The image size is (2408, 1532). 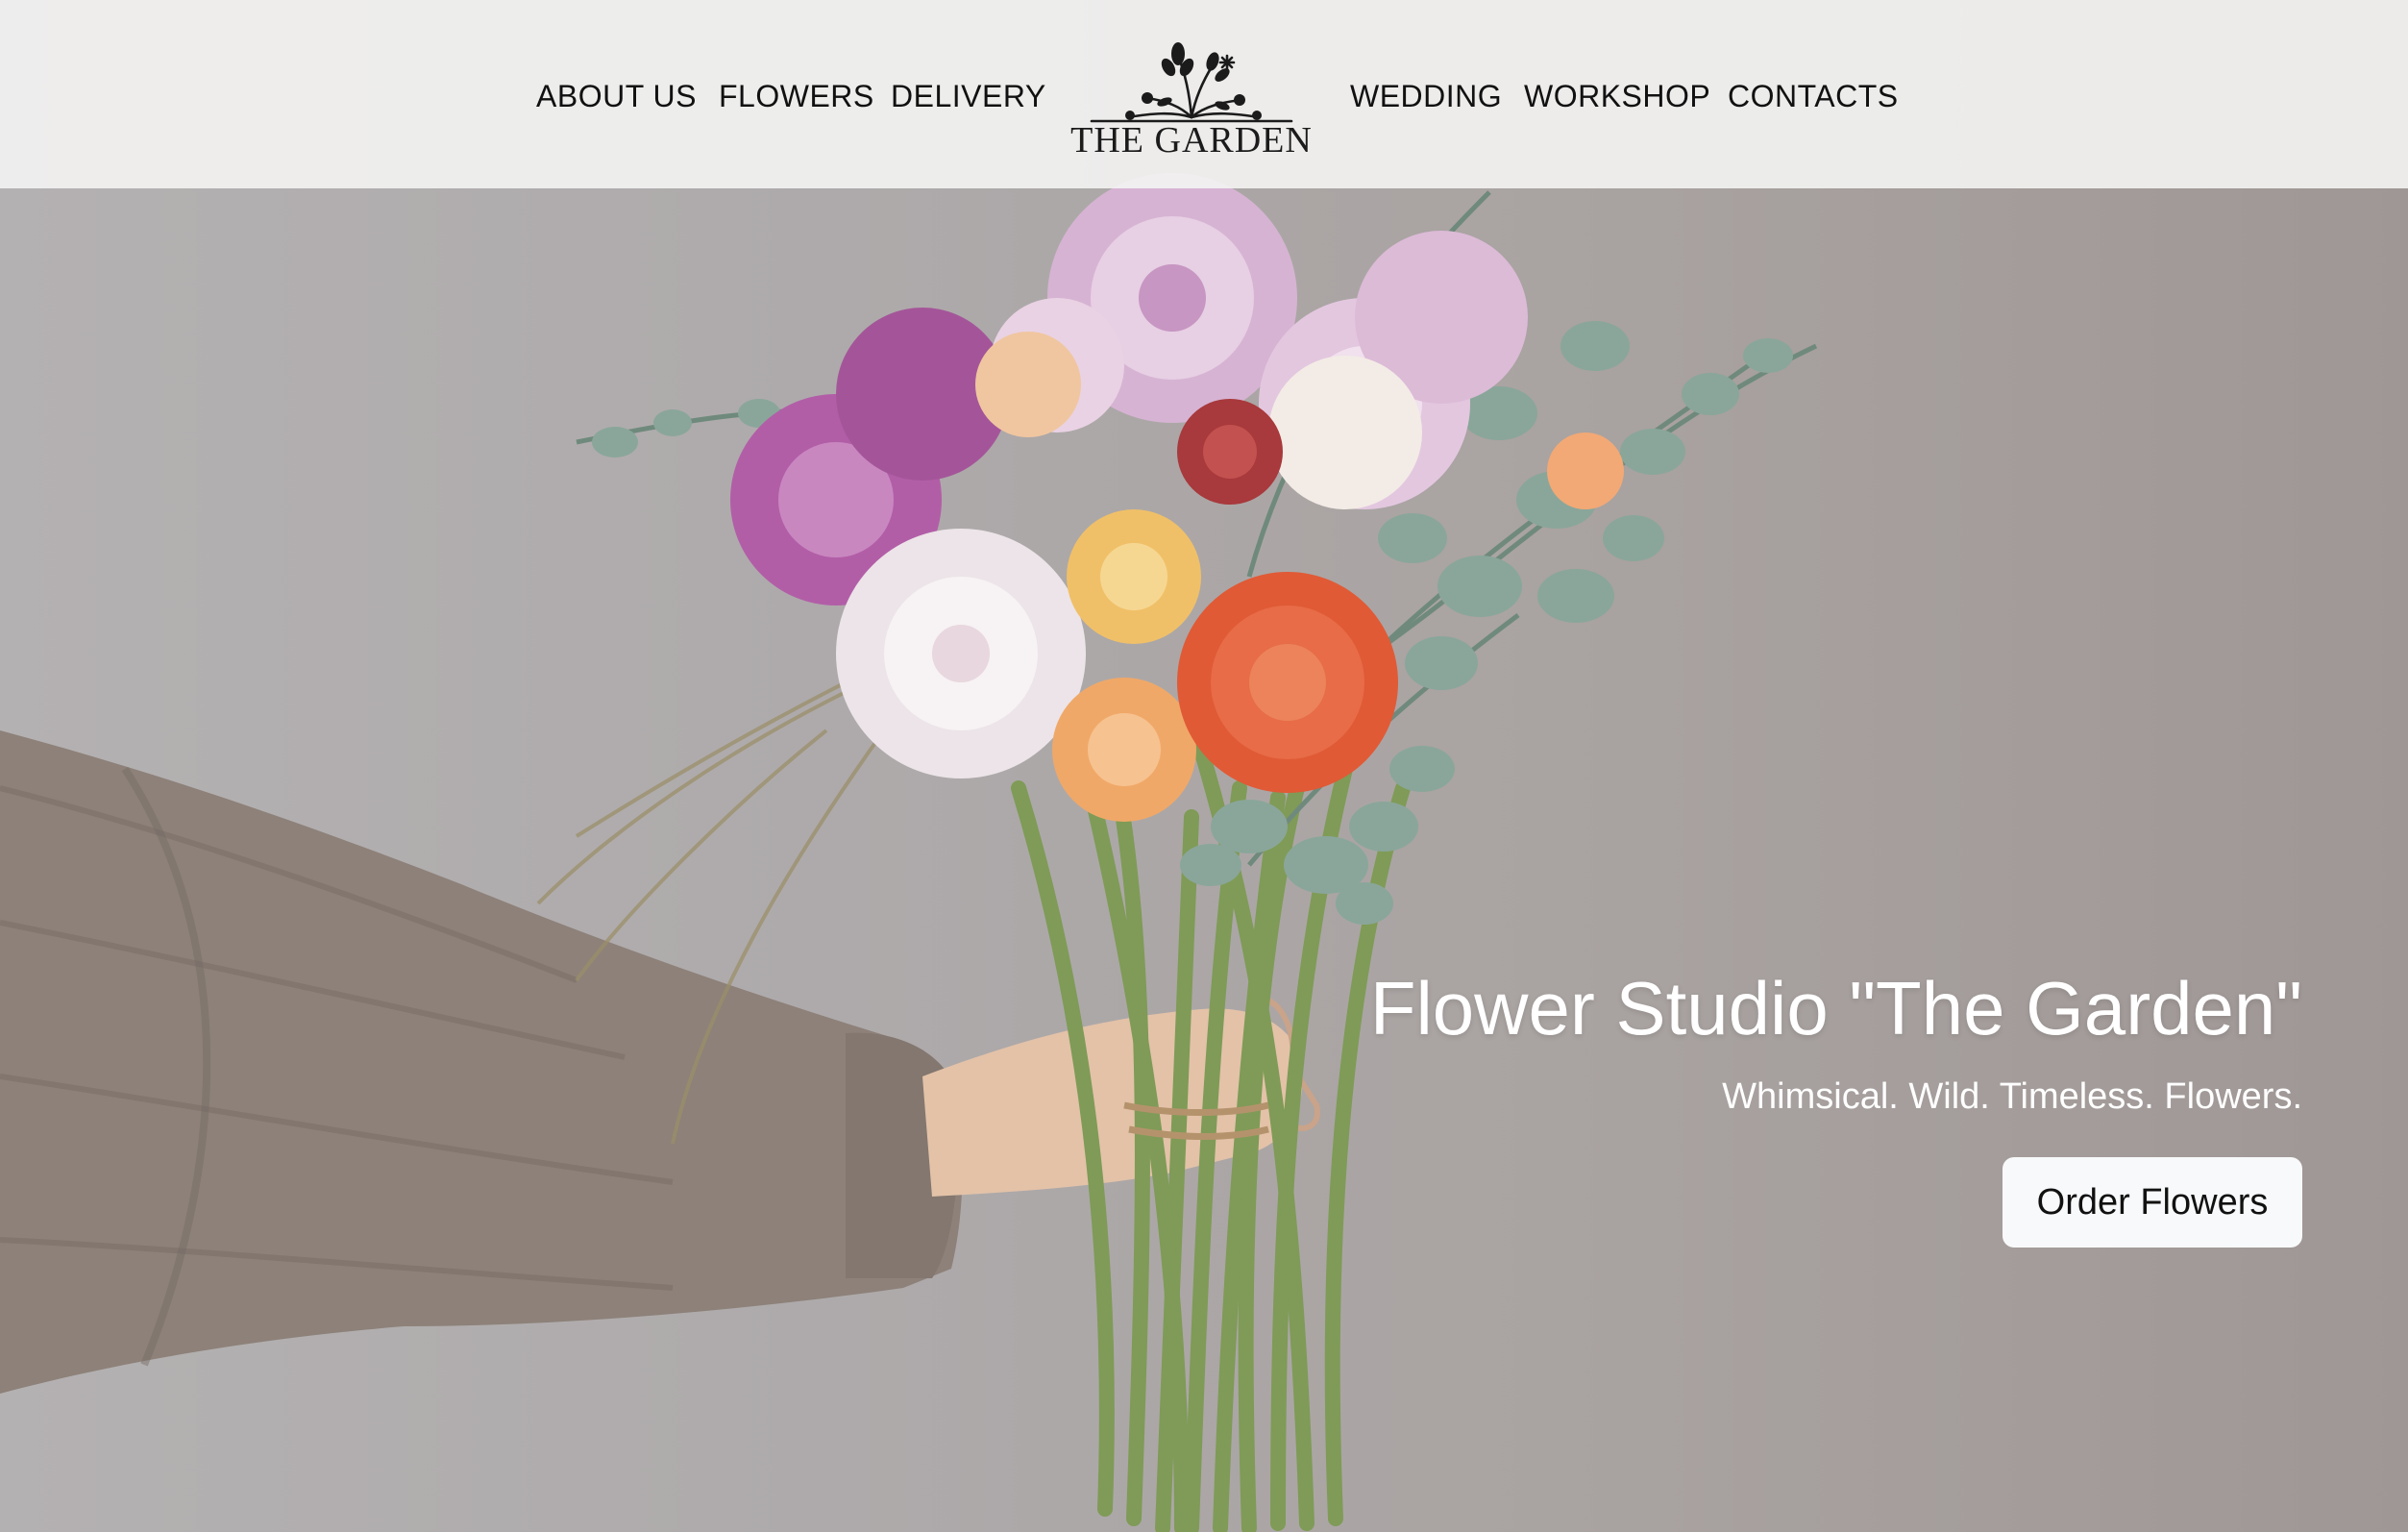 What do you see at coordinates (1426, 96) in the screenshot?
I see `nav-link-wedding: WEDDING` at bounding box center [1426, 96].